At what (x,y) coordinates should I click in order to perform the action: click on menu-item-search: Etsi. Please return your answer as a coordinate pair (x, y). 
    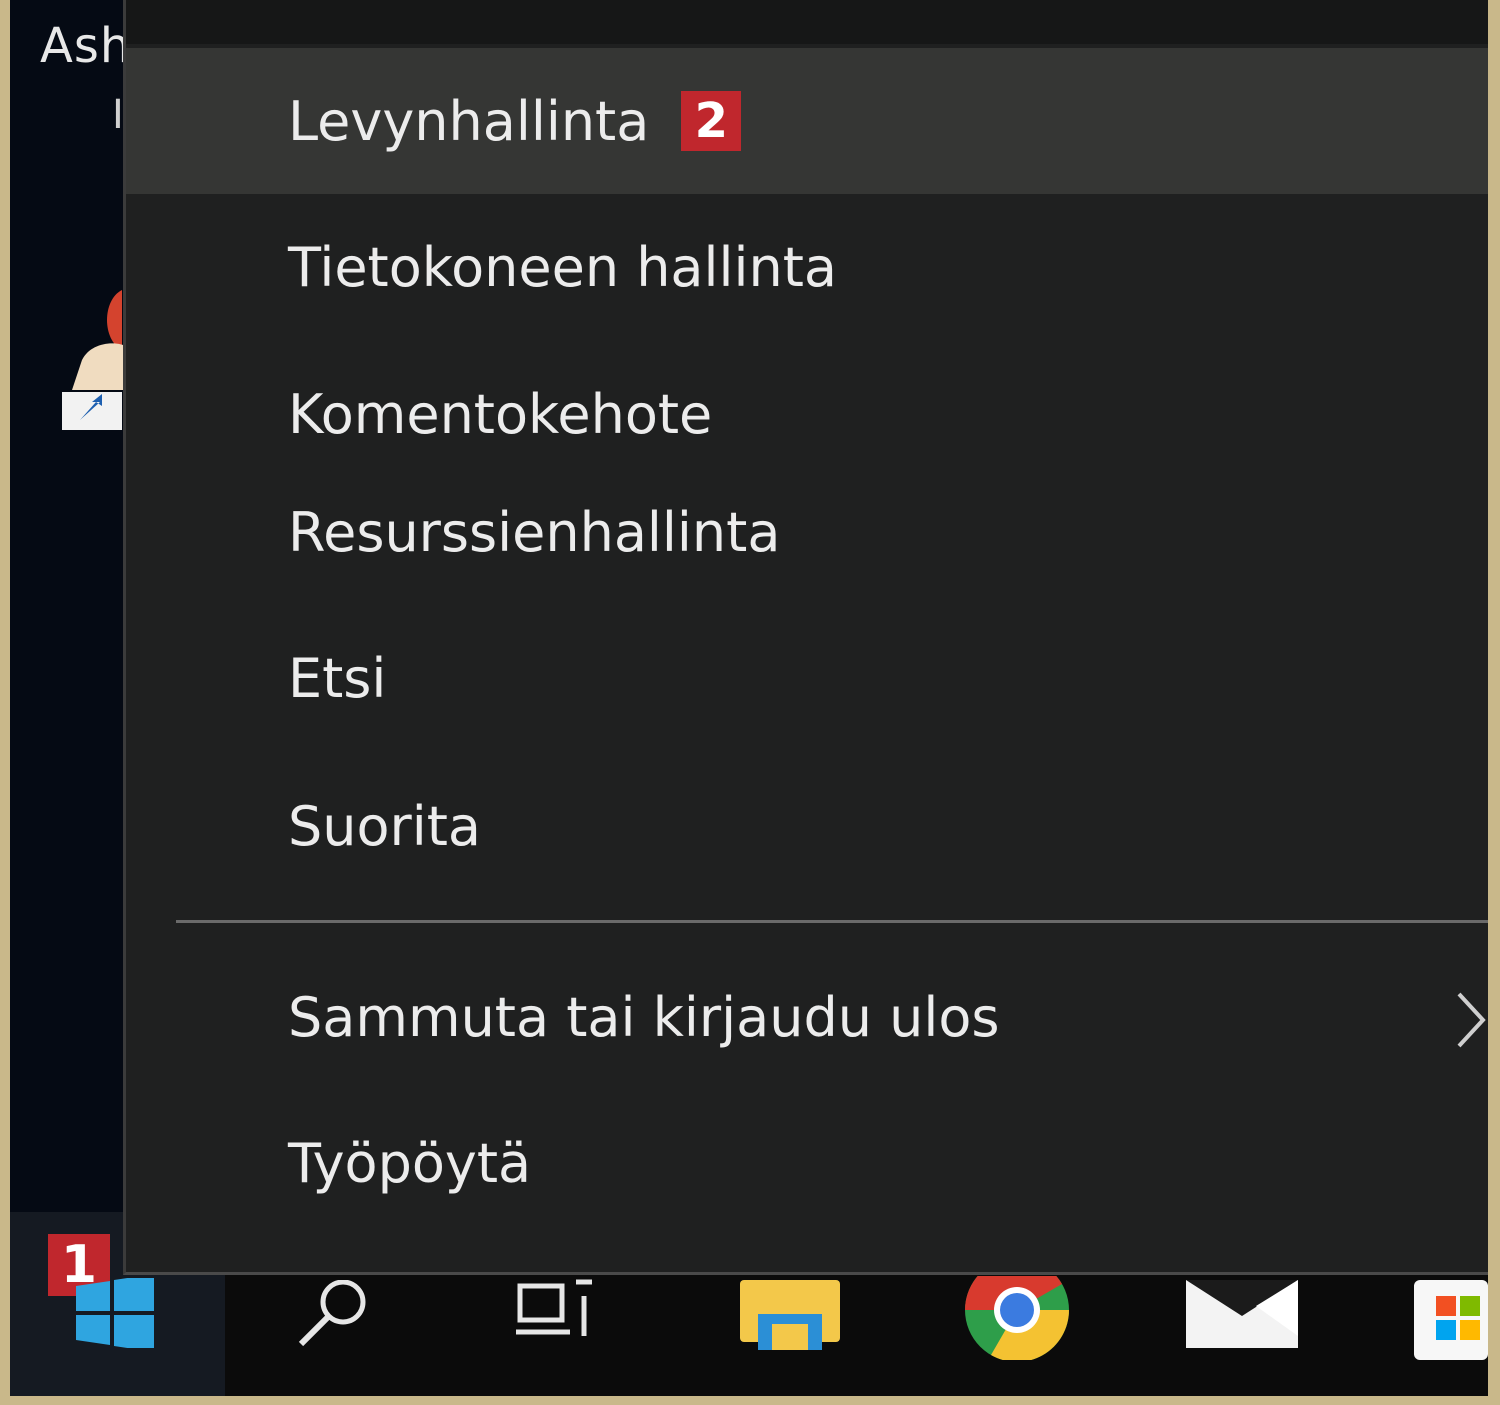
    Looking at the image, I should click on (807, 678).